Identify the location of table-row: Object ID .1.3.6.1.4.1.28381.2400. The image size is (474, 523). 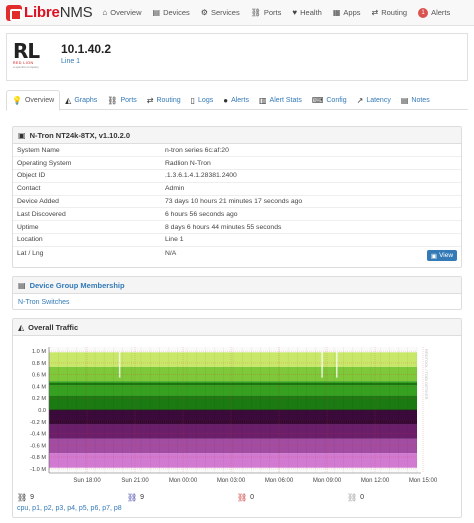
(237, 176).